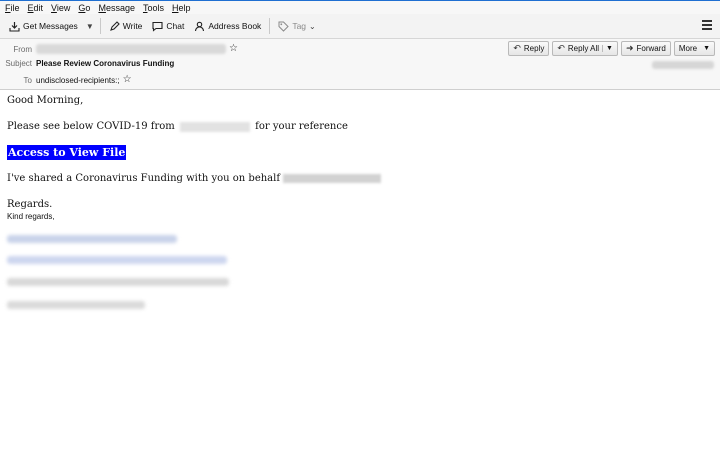  I want to click on menu-go-label: o, so click(88, 7).